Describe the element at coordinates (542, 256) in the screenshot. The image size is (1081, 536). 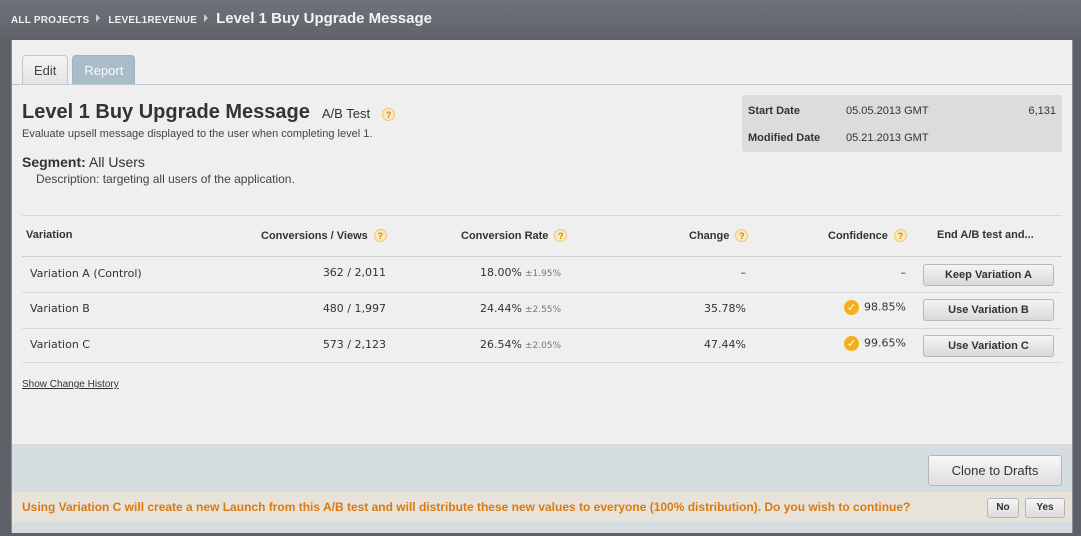
I see `header-divider` at that location.